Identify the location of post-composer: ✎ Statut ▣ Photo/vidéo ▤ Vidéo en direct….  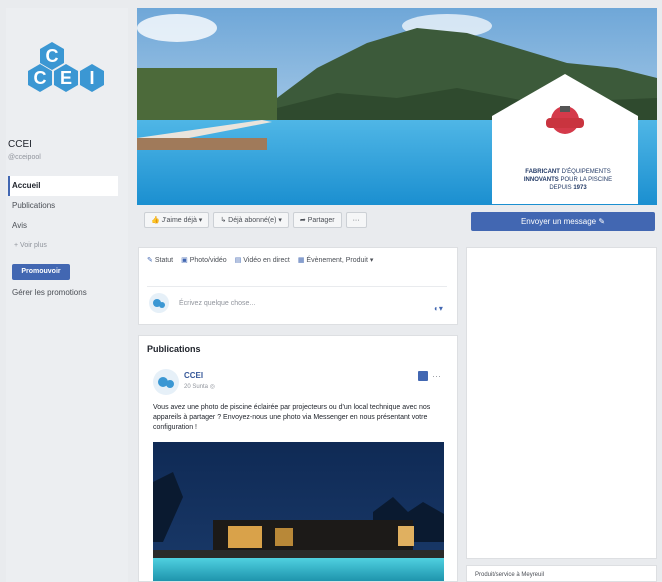
(298, 286).